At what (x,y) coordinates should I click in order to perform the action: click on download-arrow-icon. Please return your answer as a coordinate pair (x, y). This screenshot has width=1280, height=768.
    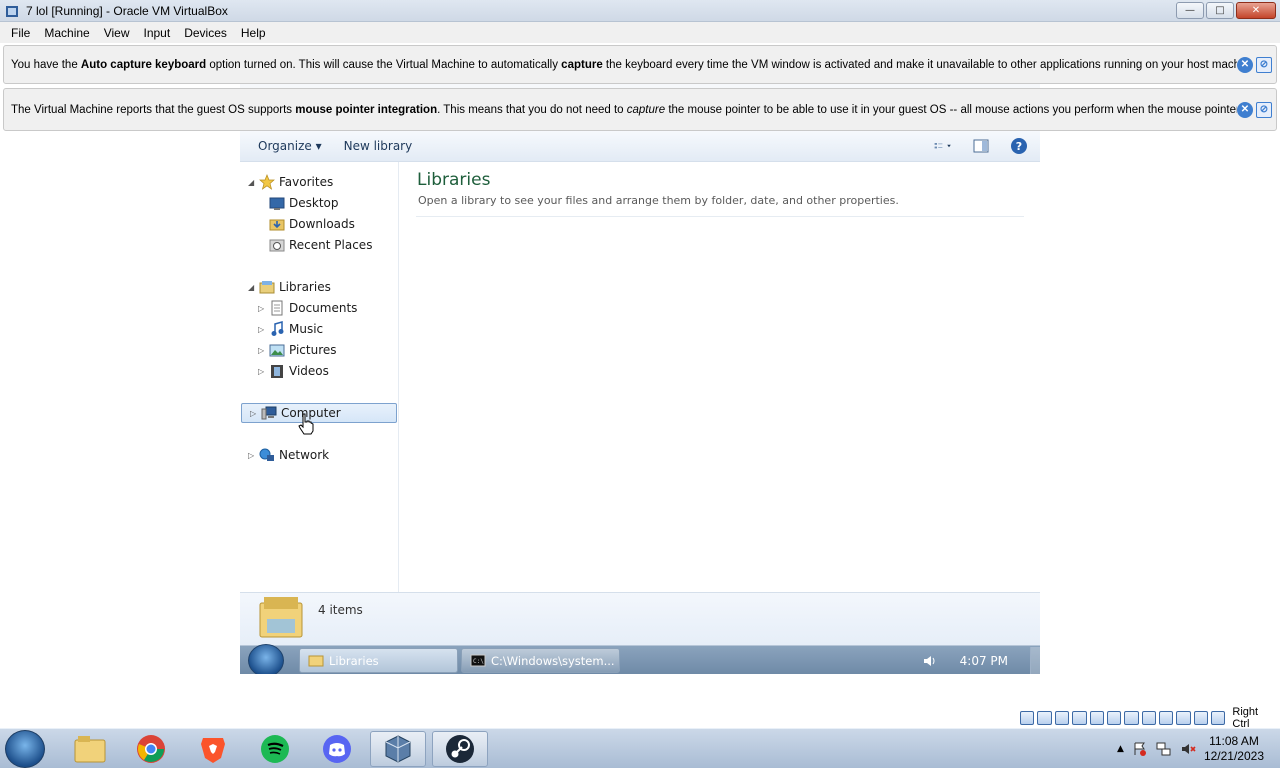
    Looking at the image, I should click on (1218, 718).